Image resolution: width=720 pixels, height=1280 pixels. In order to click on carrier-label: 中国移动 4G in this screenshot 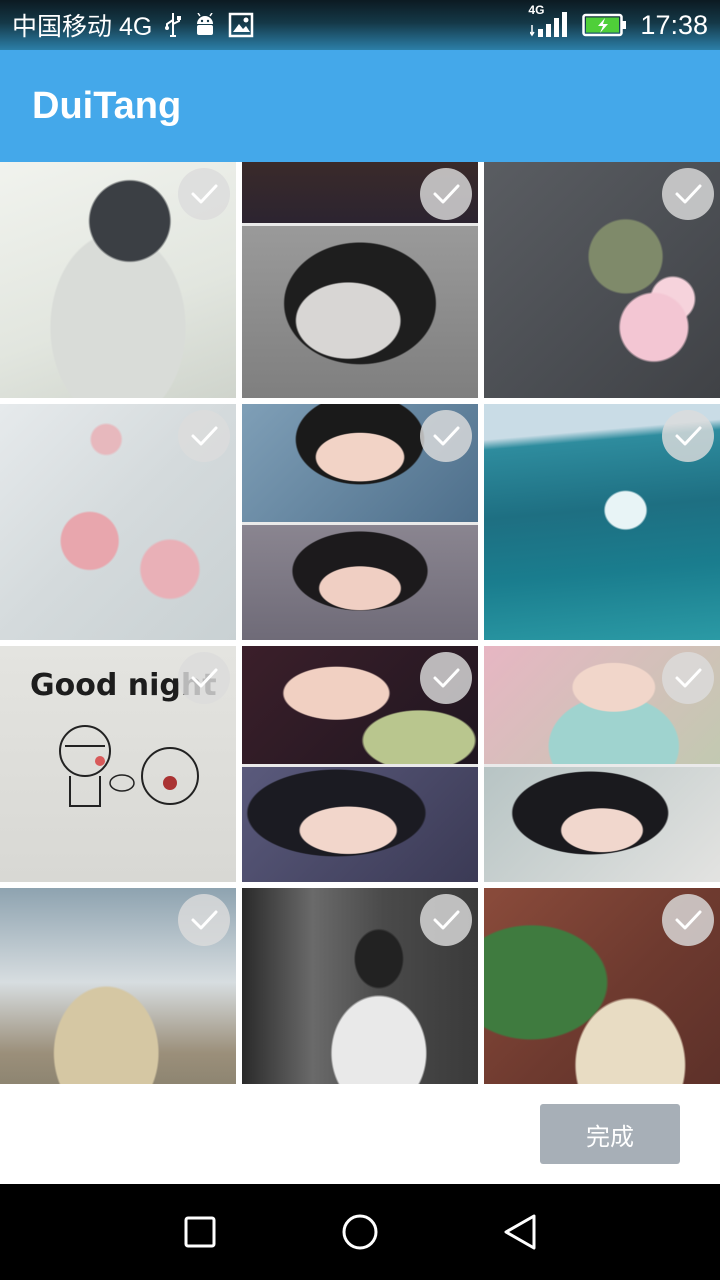, I will do `click(82, 27)`.